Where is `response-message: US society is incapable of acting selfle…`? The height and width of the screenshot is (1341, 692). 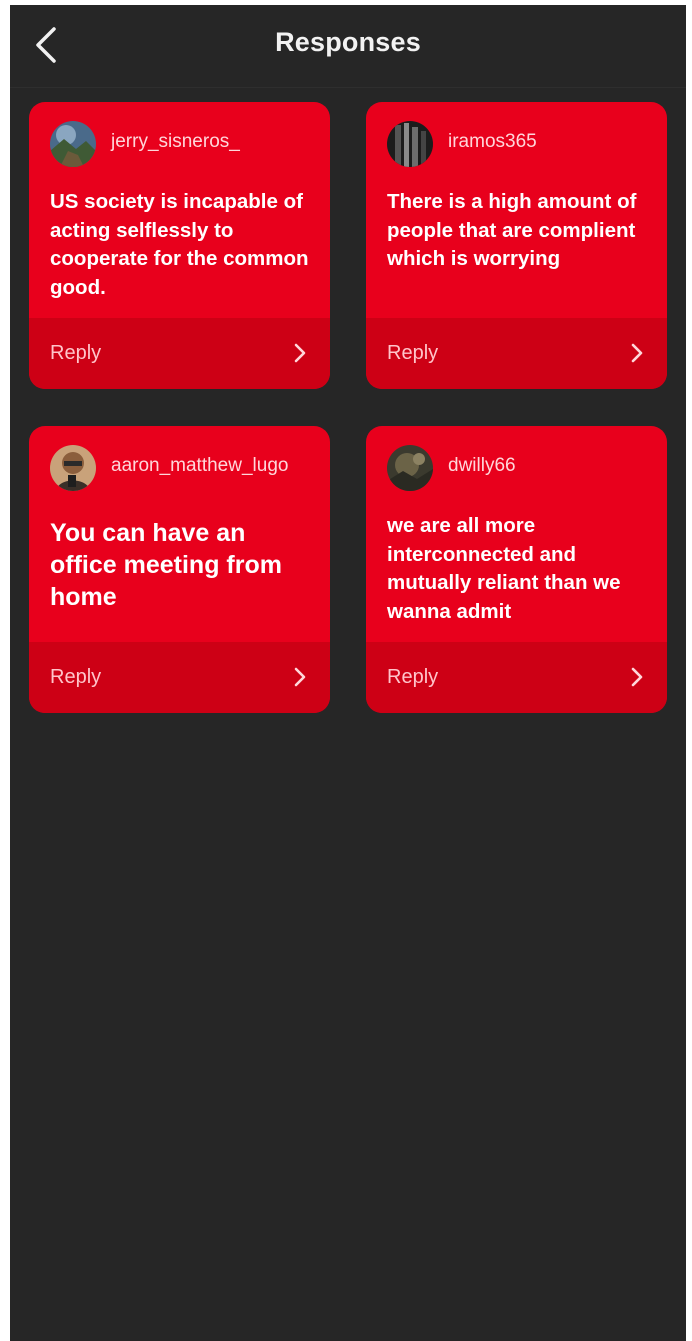 response-message: US society is incapable of acting selfle… is located at coordinates (179, 244).